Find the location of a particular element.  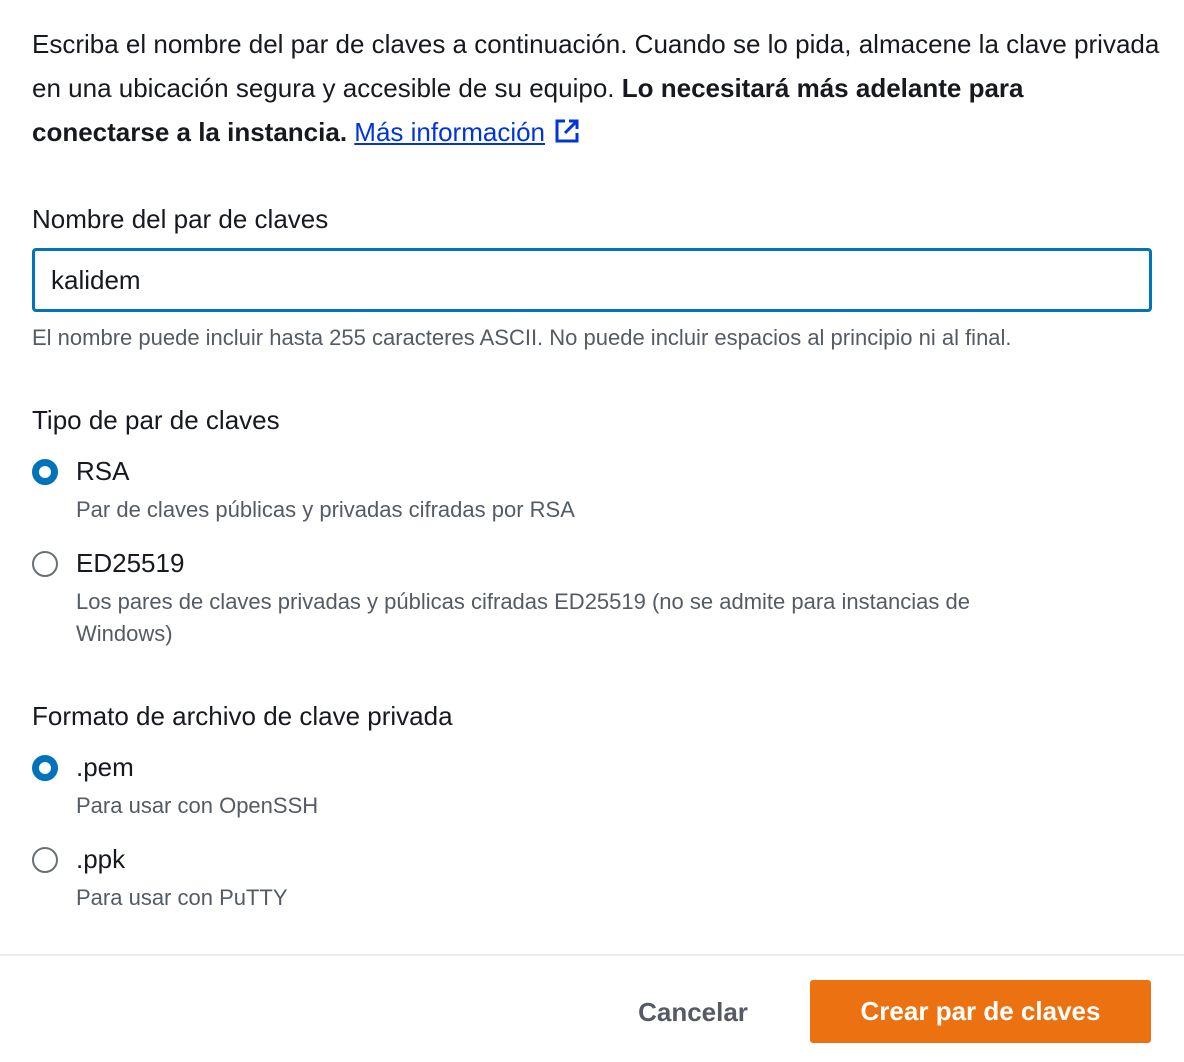

radio-option-ed25519: ED25519 is located at coordinates (108, 563).